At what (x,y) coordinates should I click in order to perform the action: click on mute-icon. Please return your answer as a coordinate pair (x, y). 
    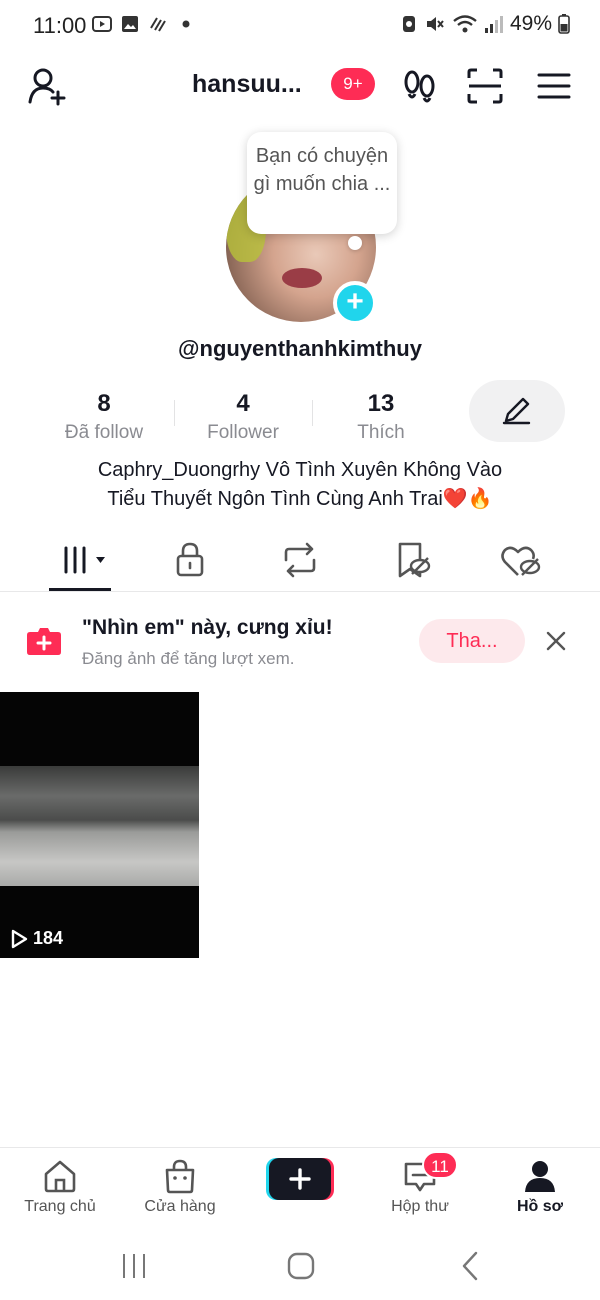
    Looking at the image, I should click on (435, 24).